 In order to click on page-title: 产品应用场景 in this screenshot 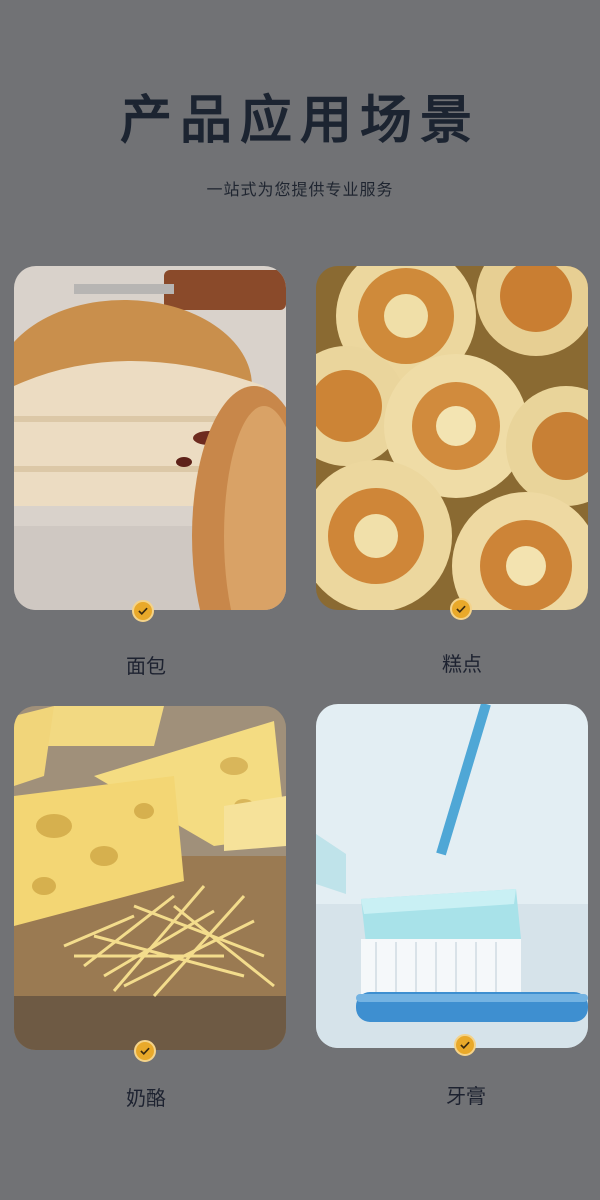, I will do `click(299, 121)`.